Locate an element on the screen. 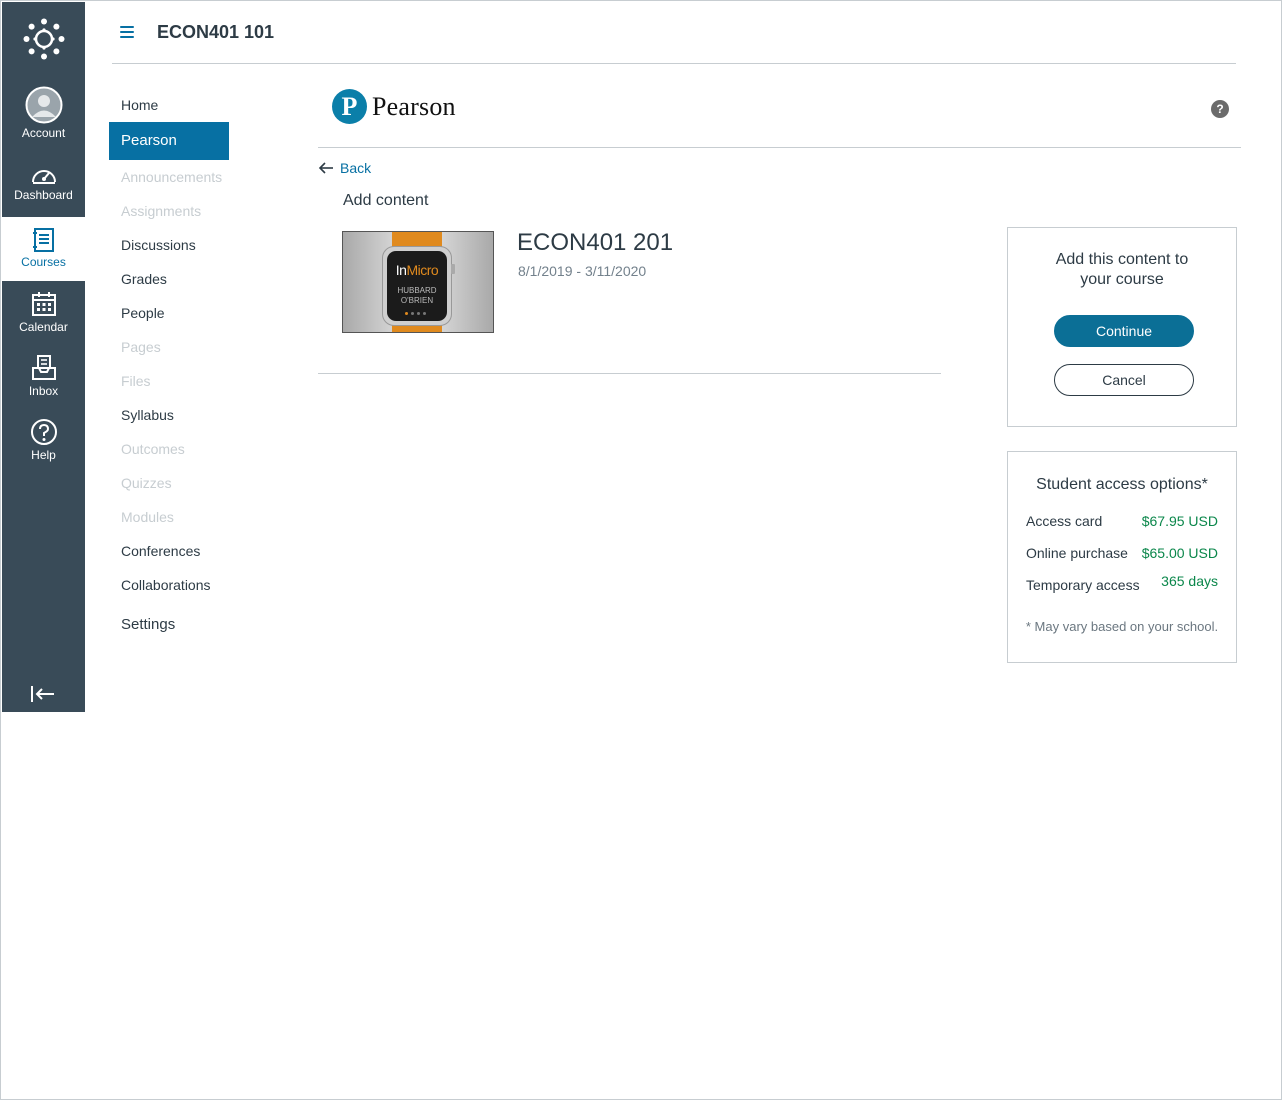  course-header: ECON401 101 is located at coordinates (674, 32).